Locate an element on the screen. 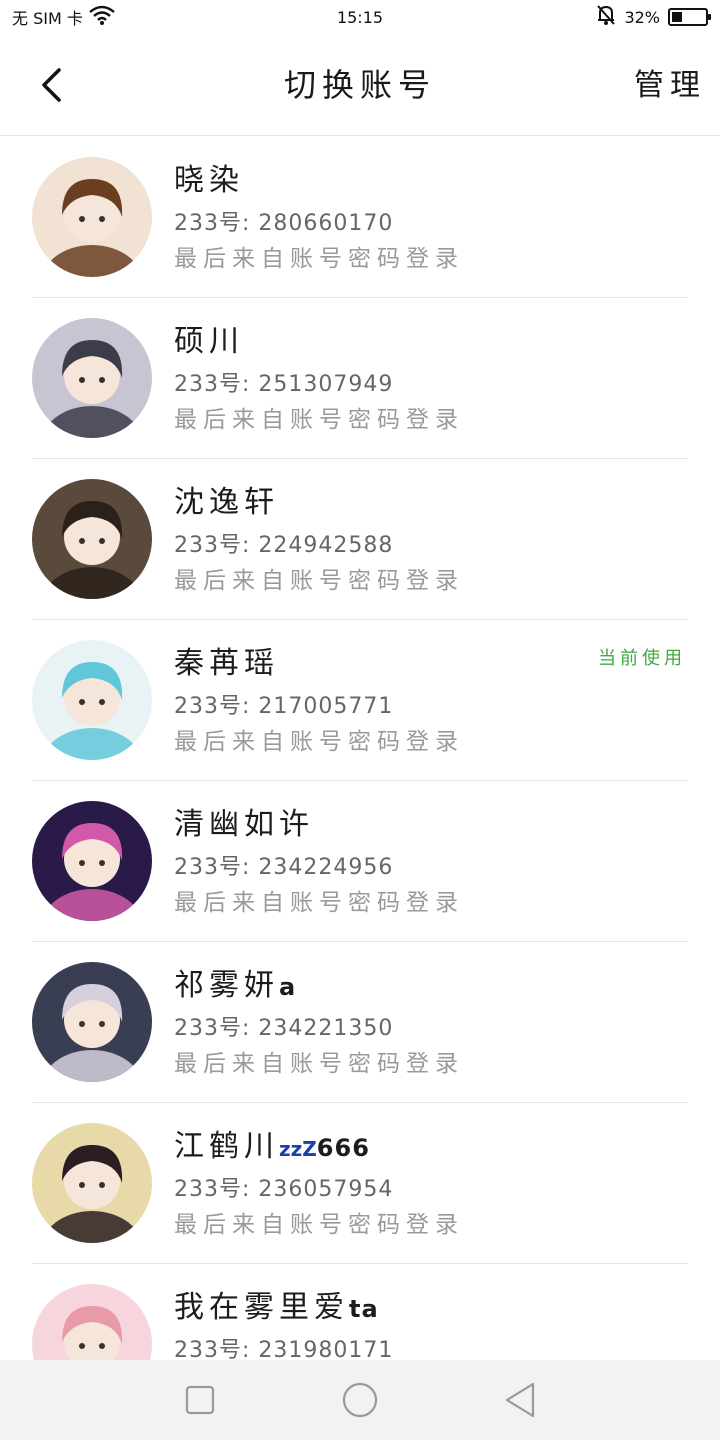 The image size is (720, 1440). account-name: 晓染 is located at coordinates (209, 177).